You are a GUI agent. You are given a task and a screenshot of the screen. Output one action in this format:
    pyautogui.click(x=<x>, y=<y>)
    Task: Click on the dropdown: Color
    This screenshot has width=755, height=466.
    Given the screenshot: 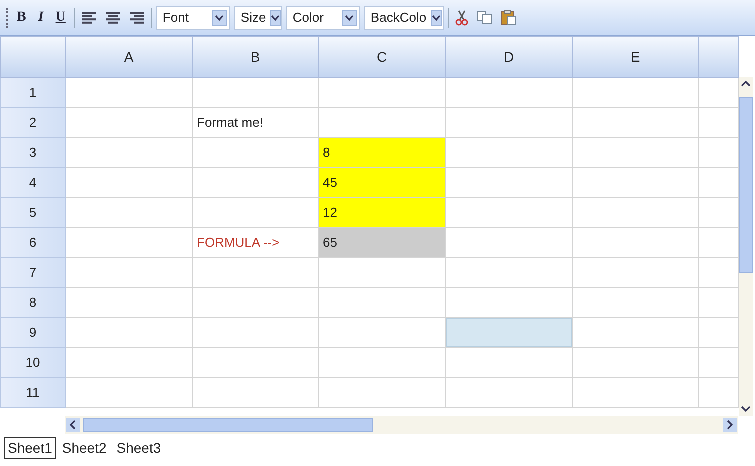 What is the action you would take?
    pyautogui.click(x=323, y=18)
    